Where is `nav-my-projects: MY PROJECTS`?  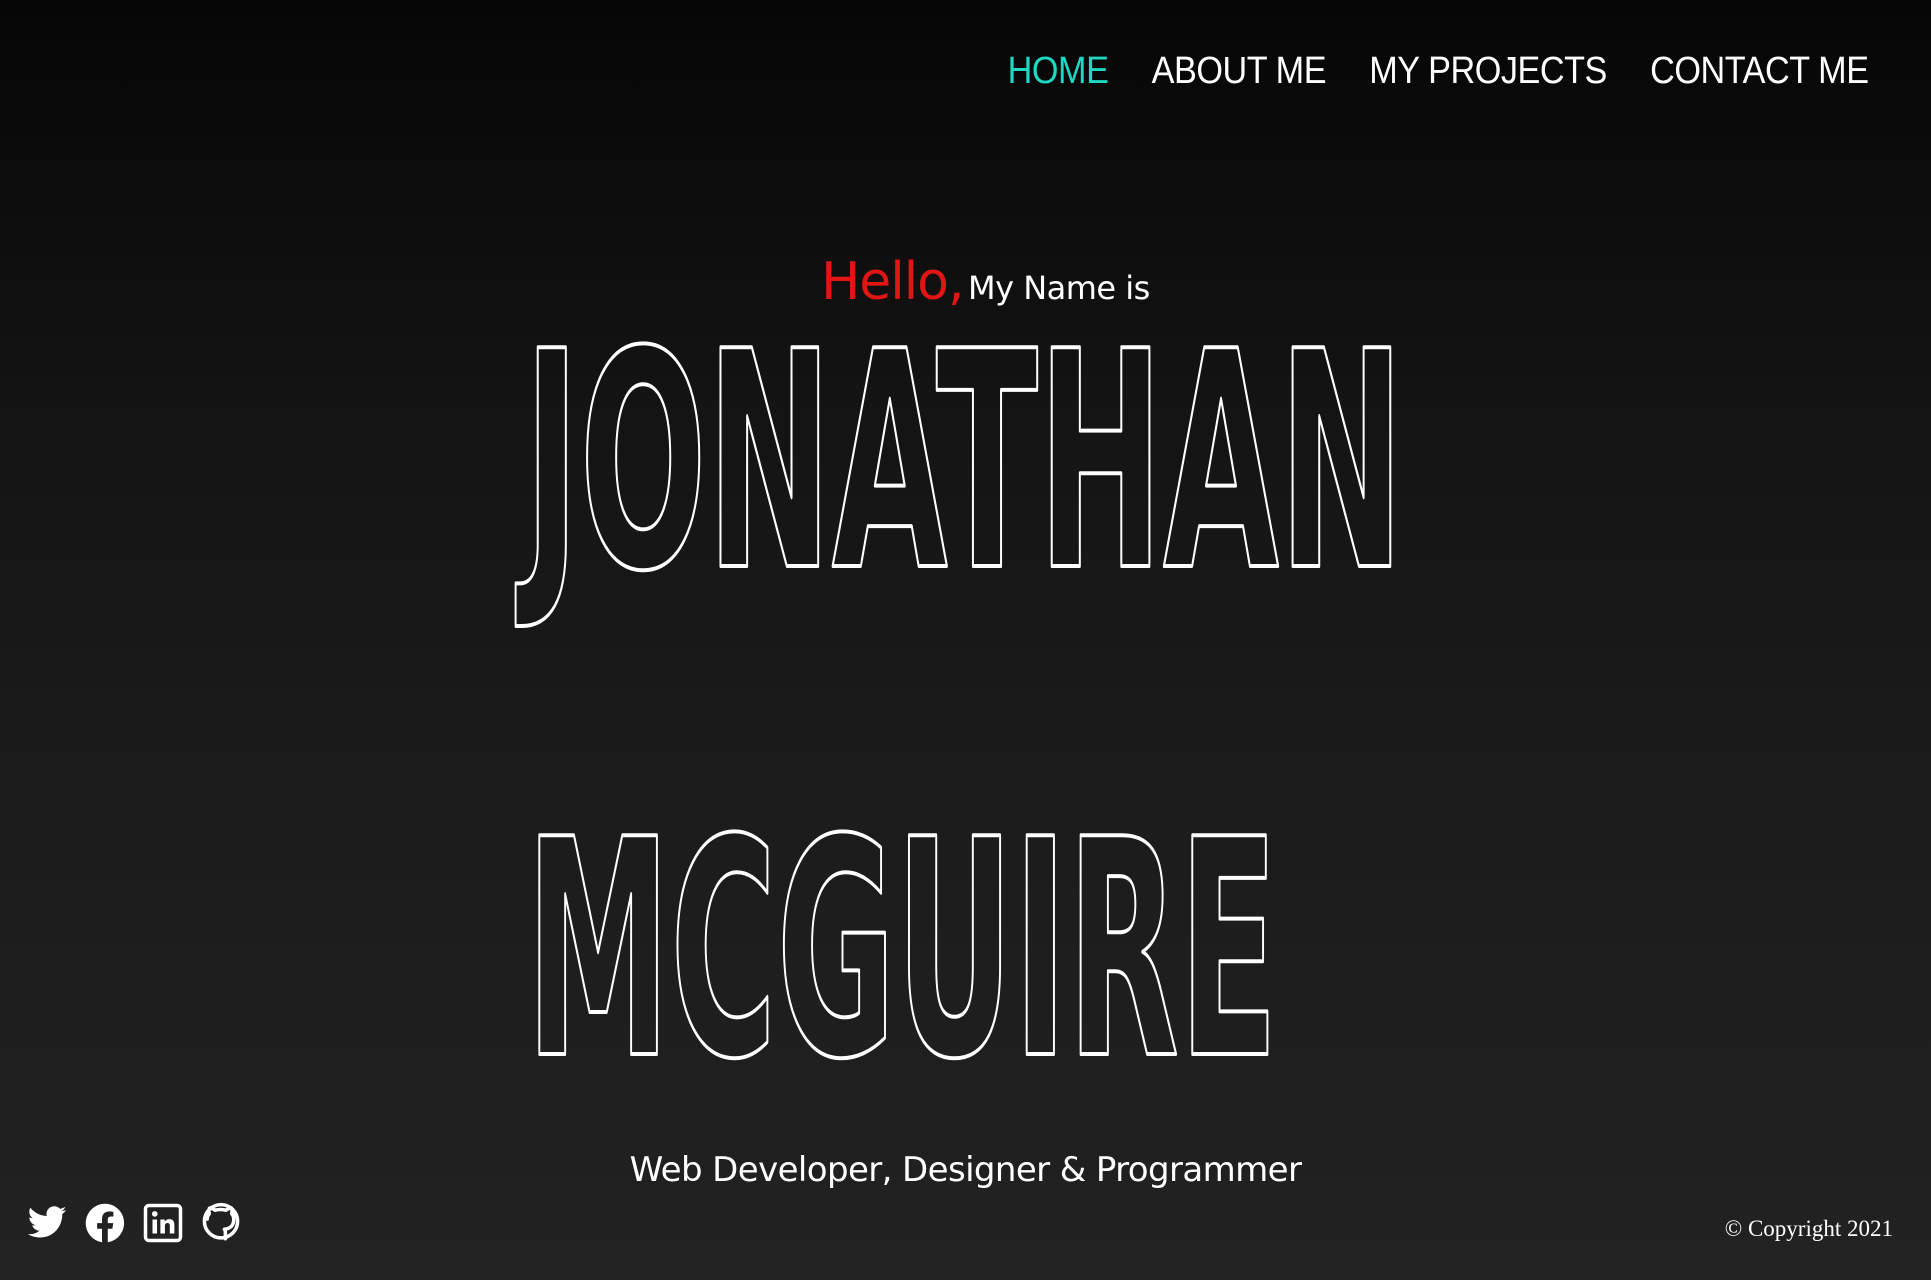
nav-my-projects: MY PROJECTS is located at coordinates (1489, 71).